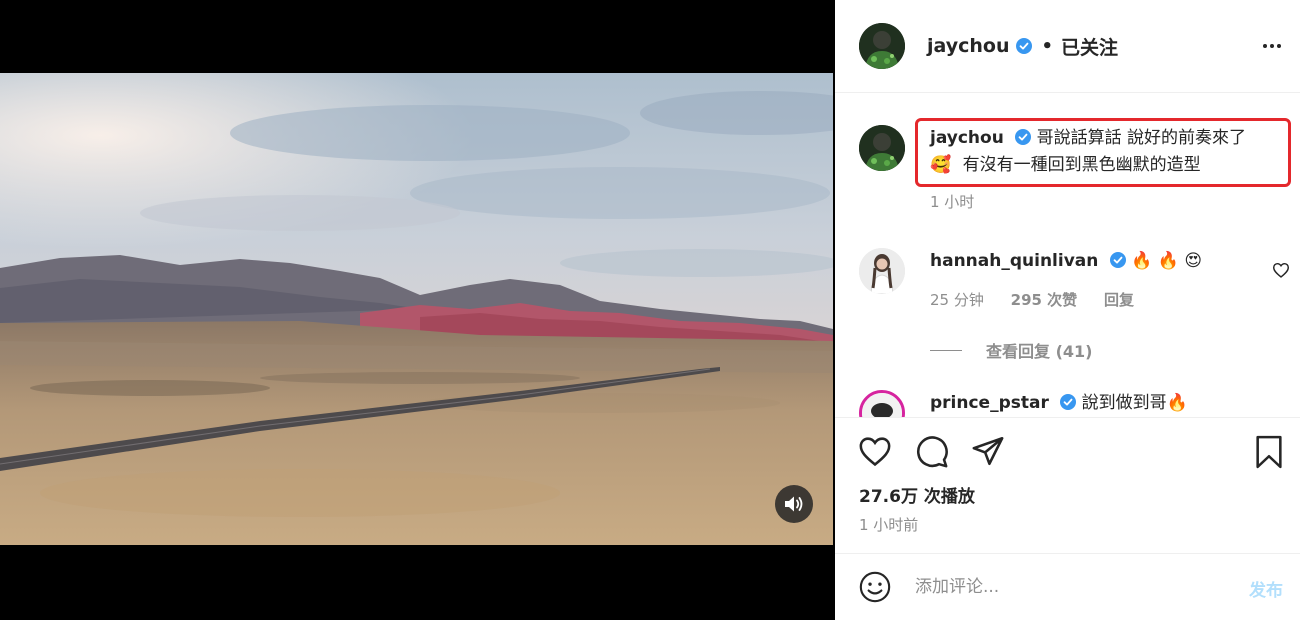  I want to click on emoji-button, so click(875, 589).